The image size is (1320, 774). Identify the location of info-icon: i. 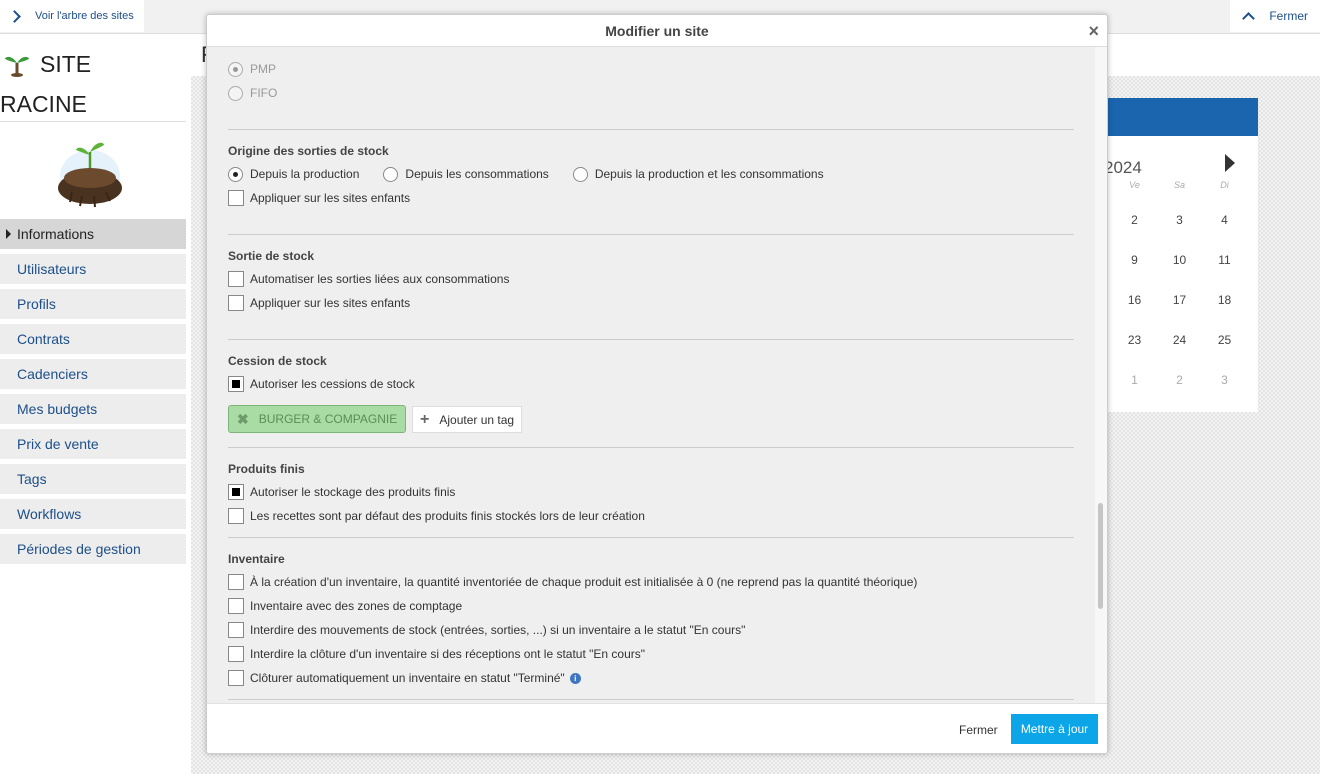
(575, 678).